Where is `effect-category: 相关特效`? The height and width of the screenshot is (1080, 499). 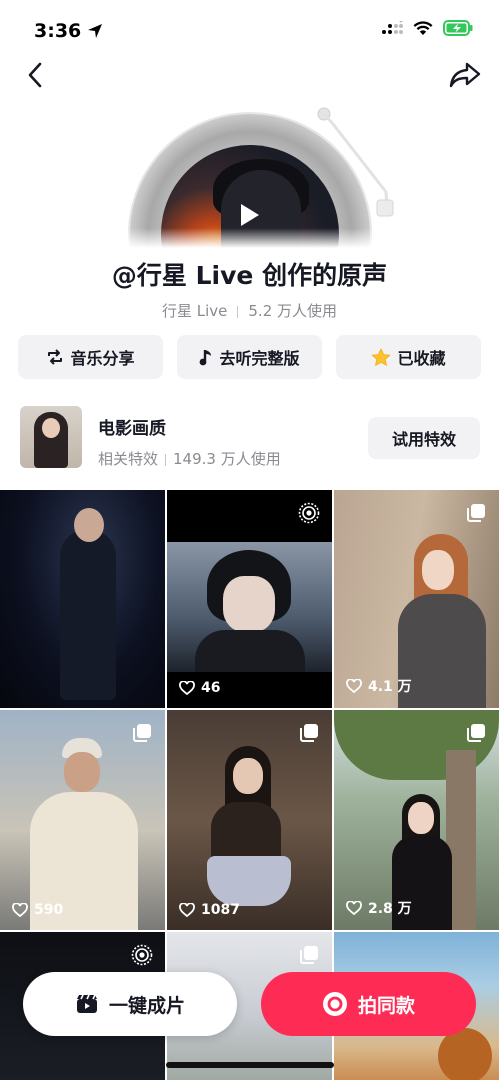 effect-category: 相关特效 is located at coordinates (128, 459).